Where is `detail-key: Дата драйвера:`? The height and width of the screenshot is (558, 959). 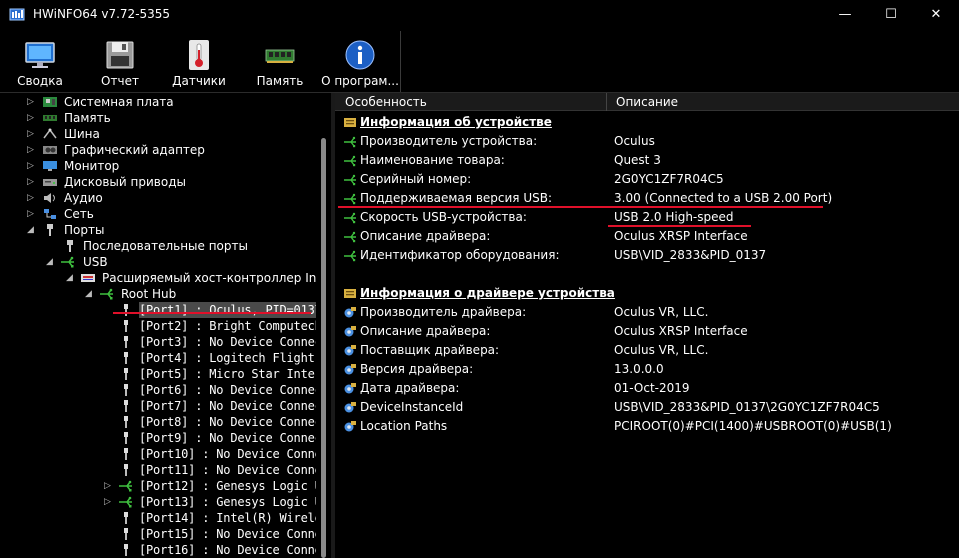
detail-key: Дата драйвера: is located at coordinates (410, 388).